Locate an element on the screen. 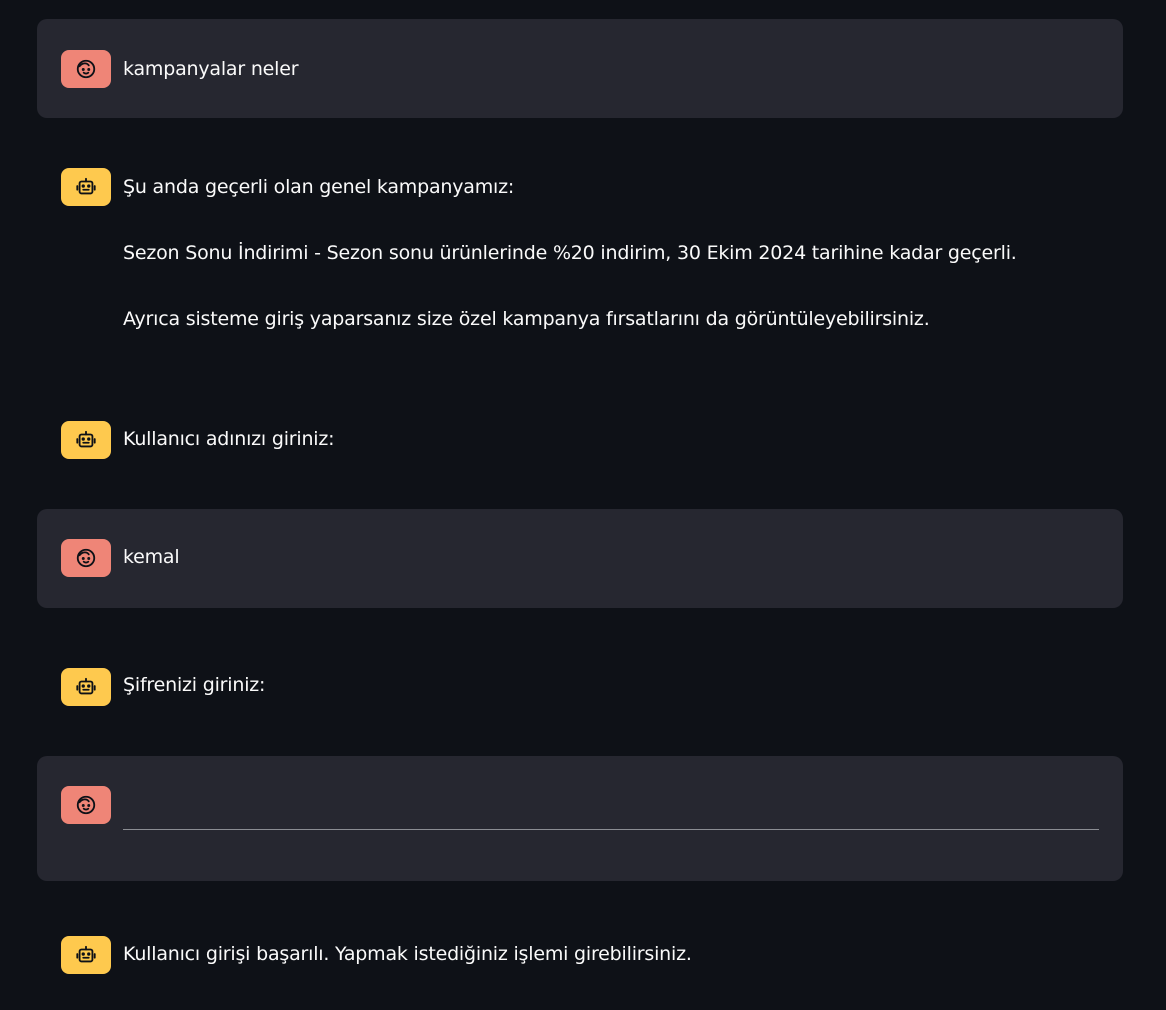  message-body: Şifrenizi giriniz: is located at coordinates (611, 685).